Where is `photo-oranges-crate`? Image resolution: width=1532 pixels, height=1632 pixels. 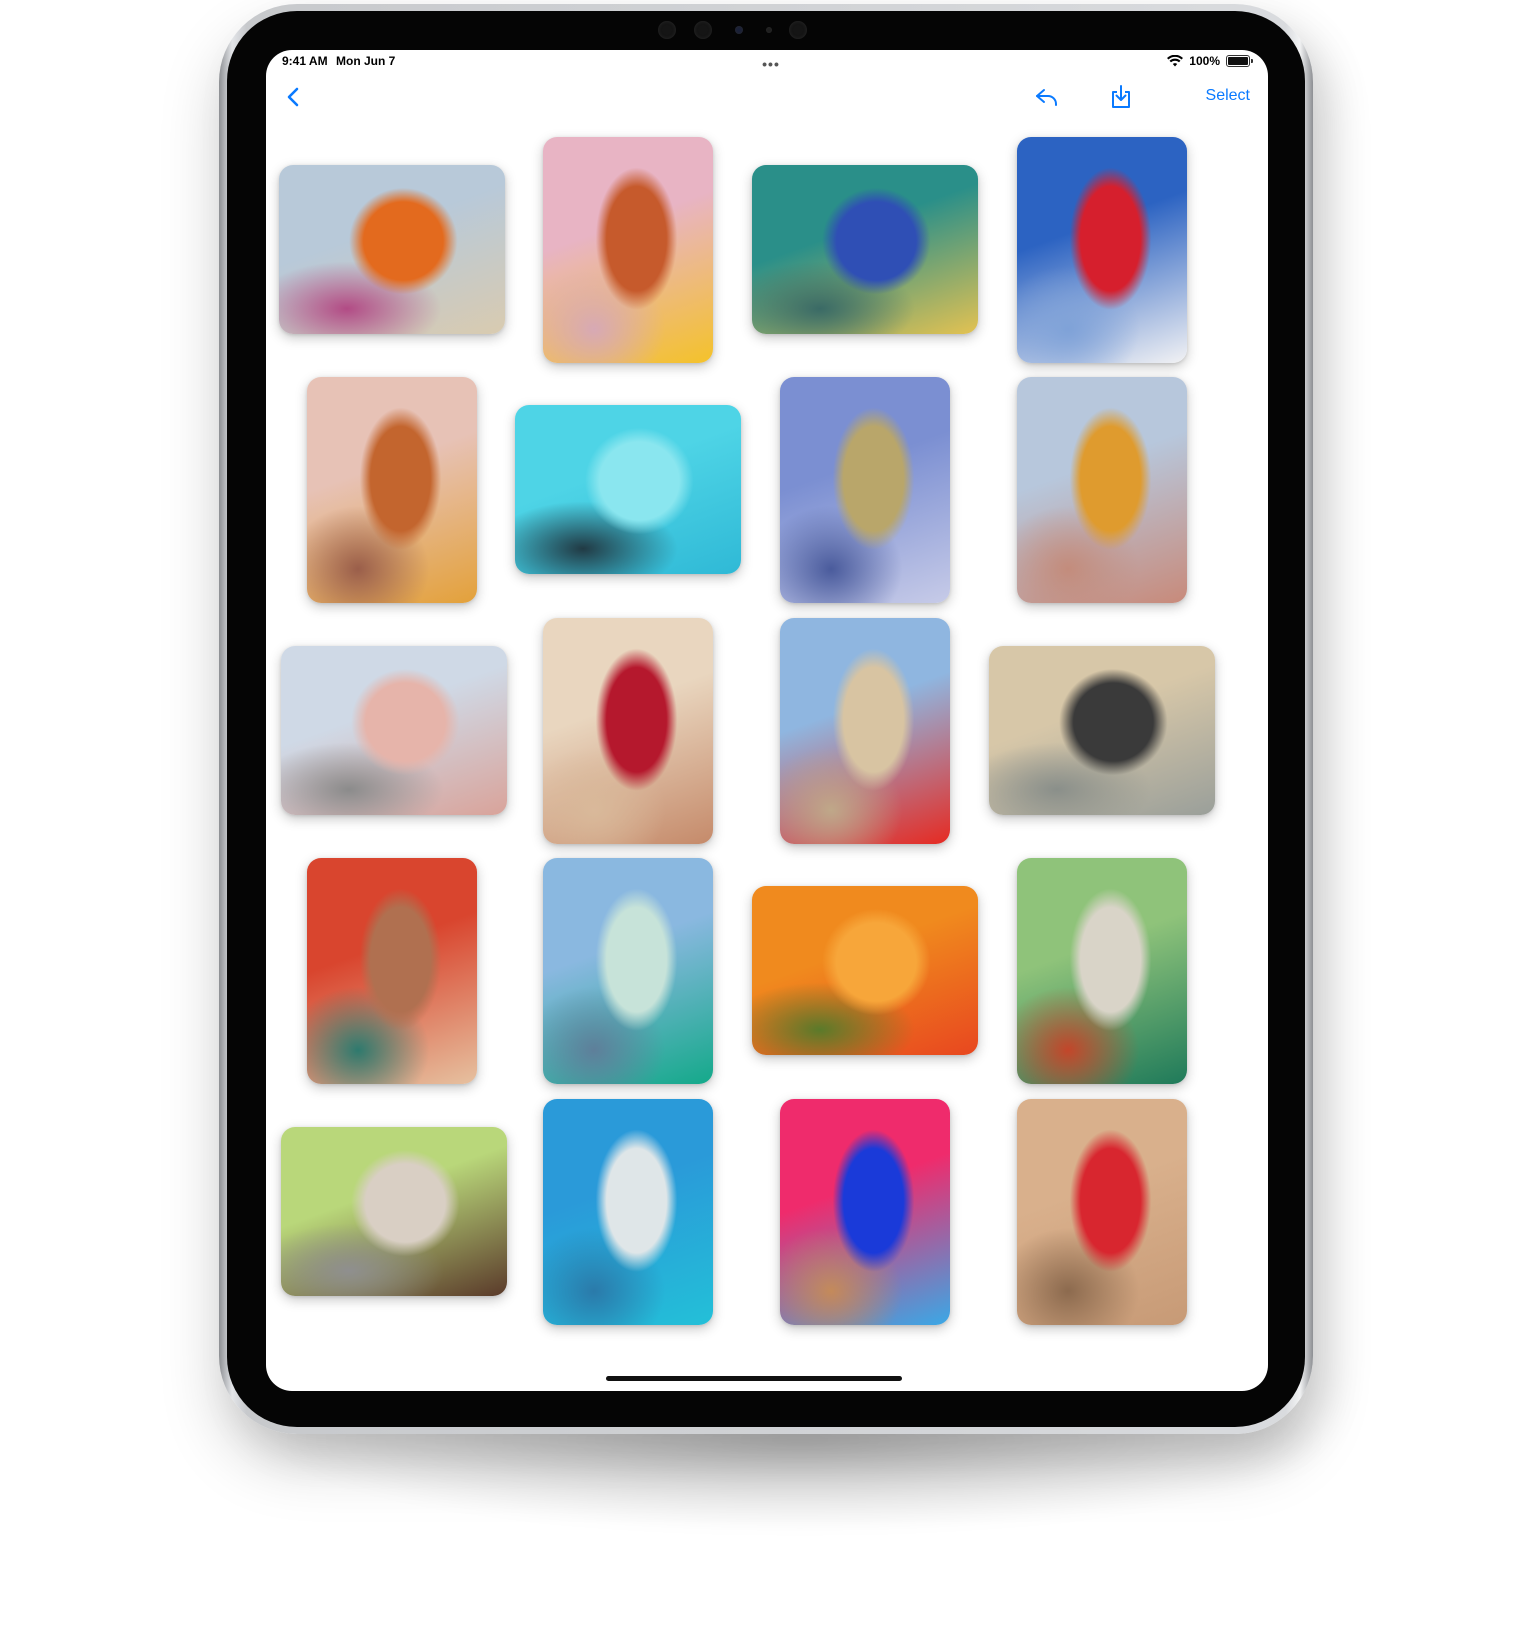
photo-oranges-crate is located at coordinates (865, 970).